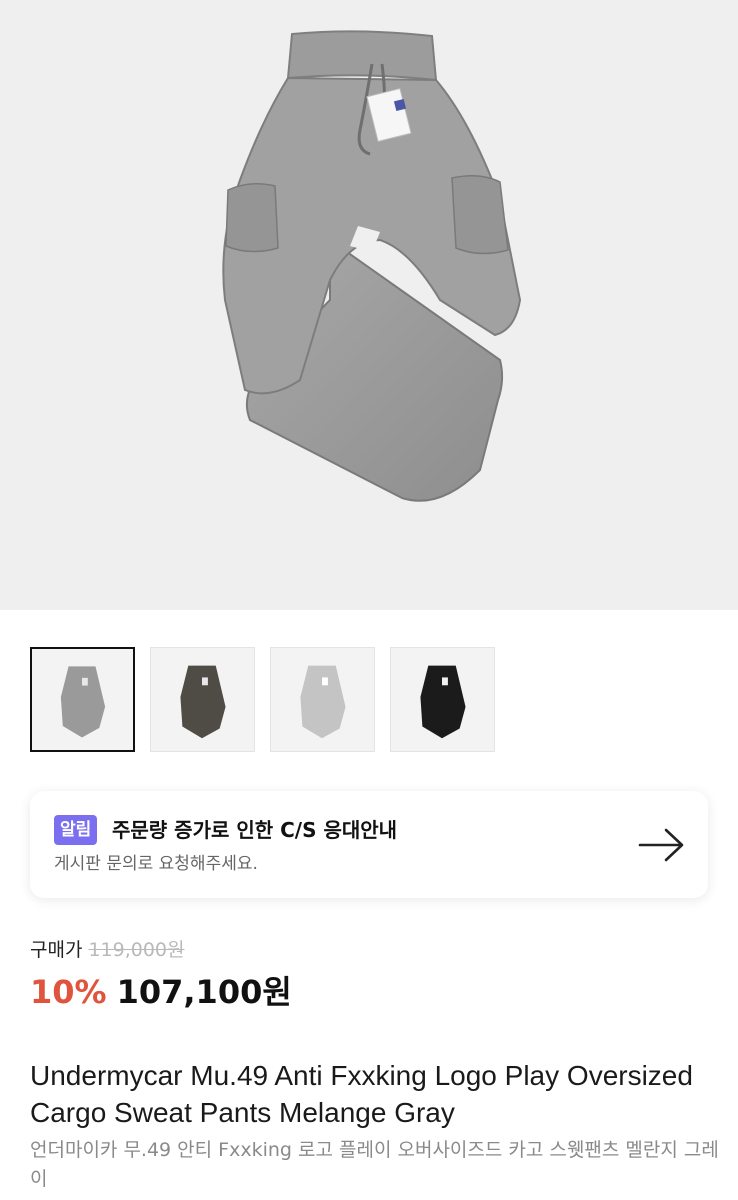 This screenshot has width=738, height=1200. I want to click on thumbnail-list, so click(262, 699).